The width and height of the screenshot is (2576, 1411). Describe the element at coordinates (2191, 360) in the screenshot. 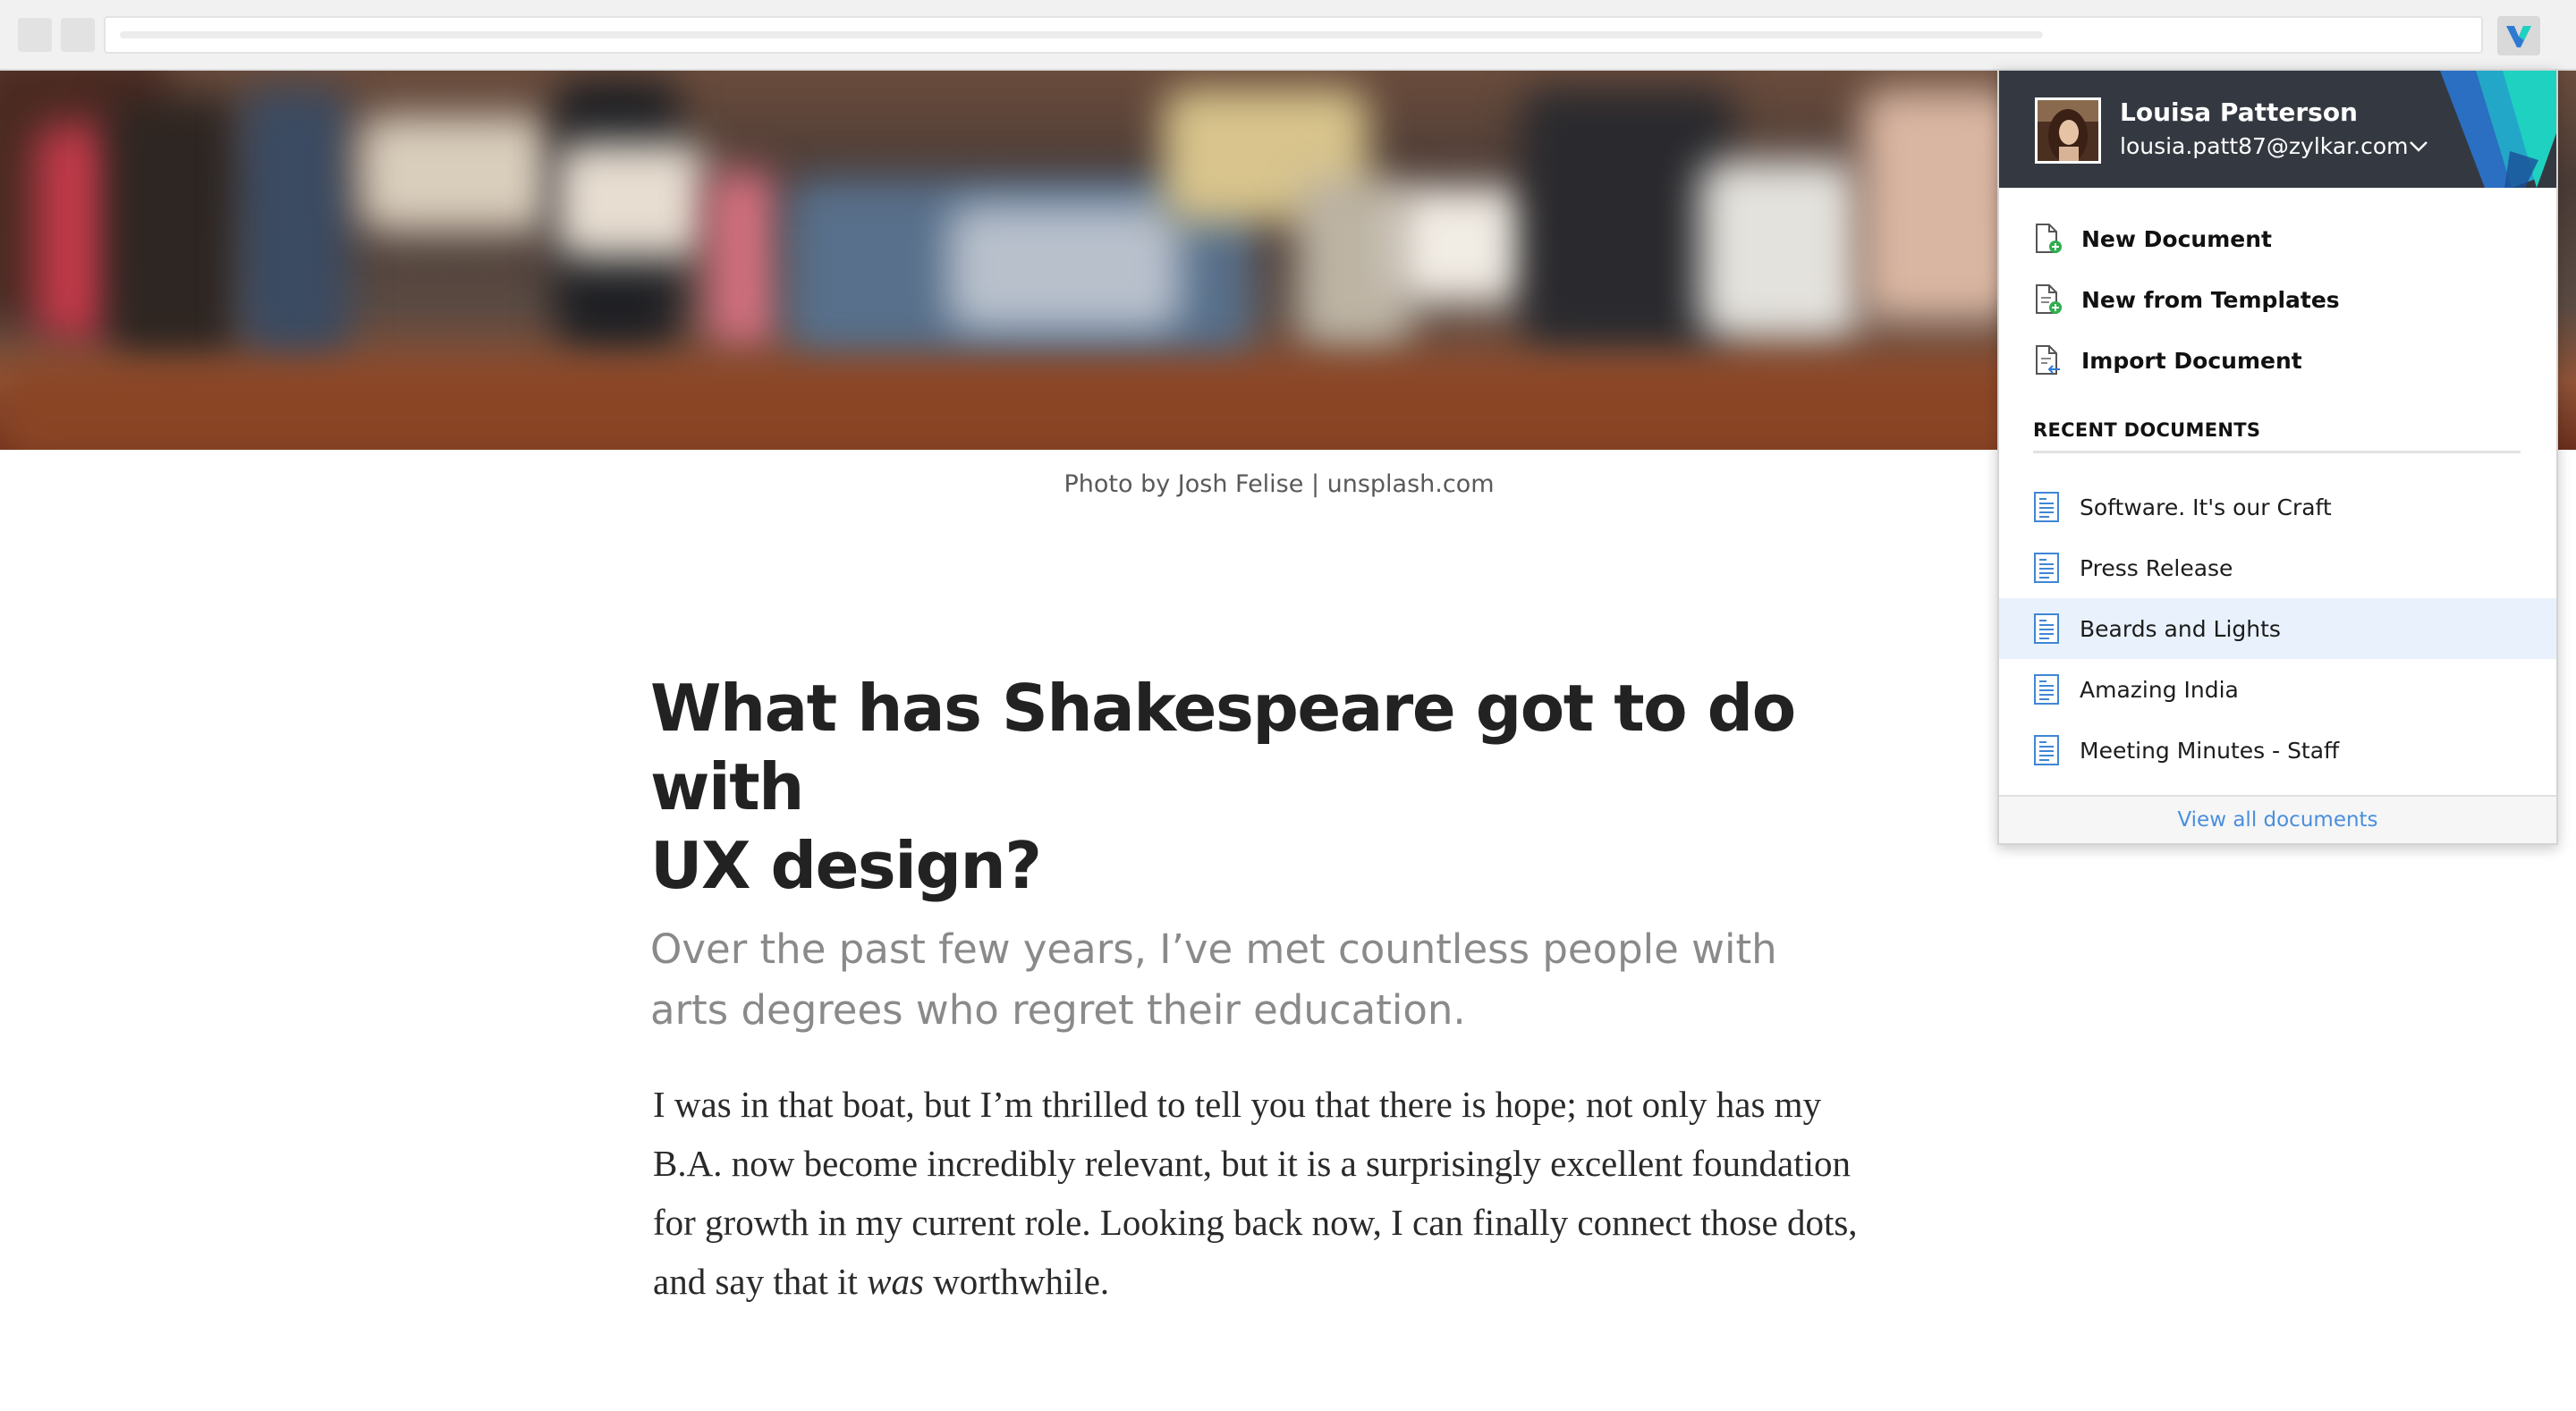

I see `menu-item-label: Import Document` at that location.